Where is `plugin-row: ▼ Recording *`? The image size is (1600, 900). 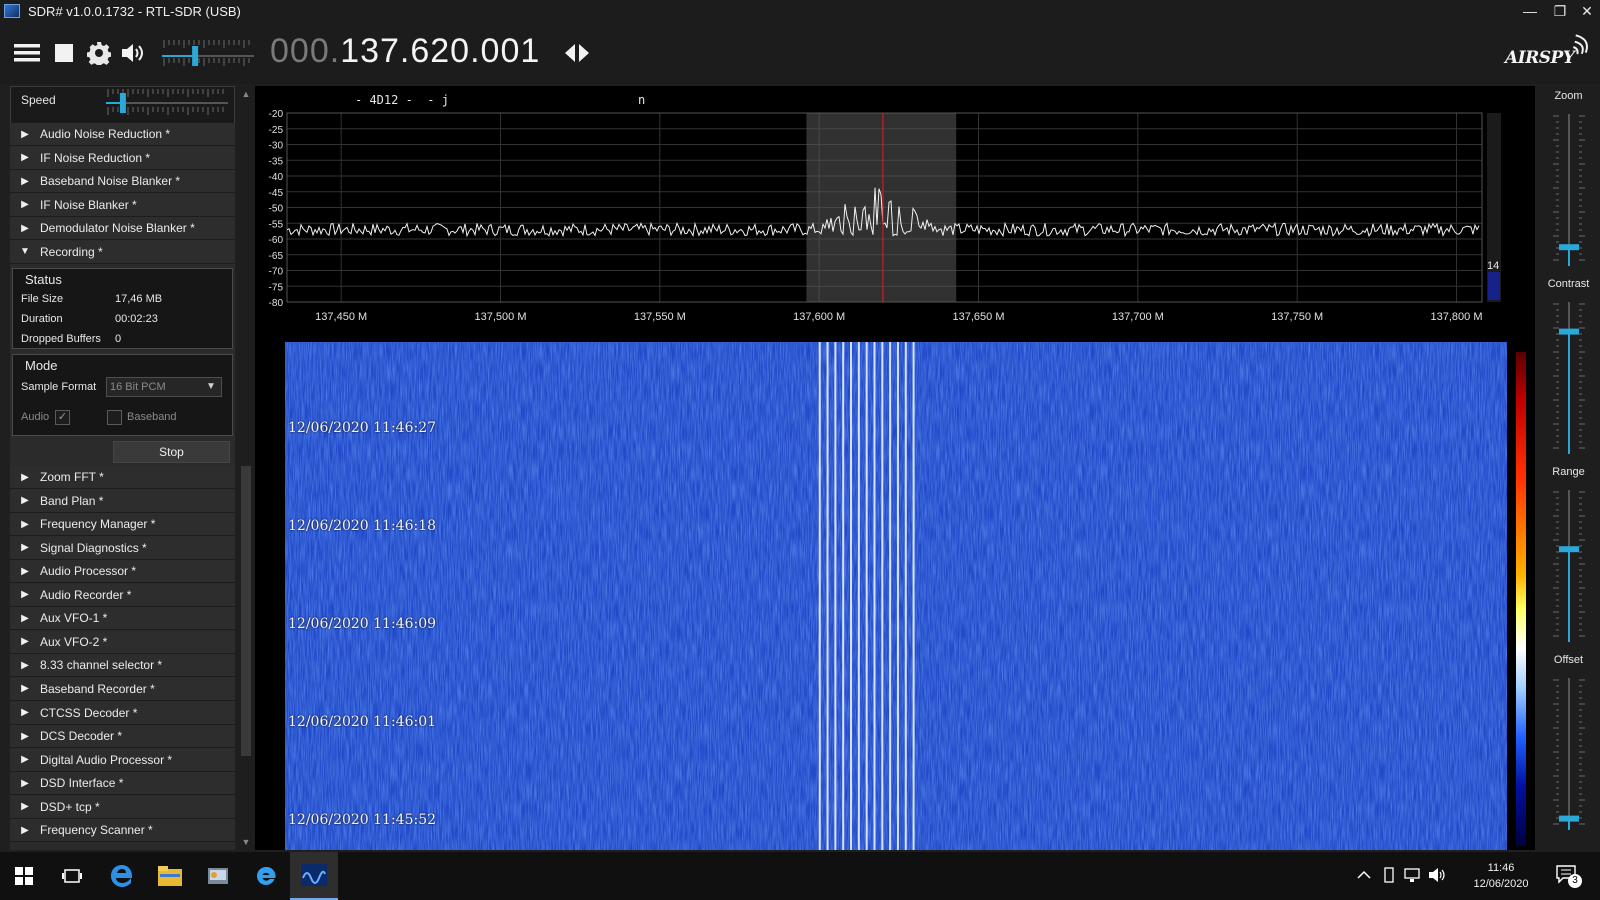
plugin-row: ▼ Recording * is located at coordinates (122, 252).